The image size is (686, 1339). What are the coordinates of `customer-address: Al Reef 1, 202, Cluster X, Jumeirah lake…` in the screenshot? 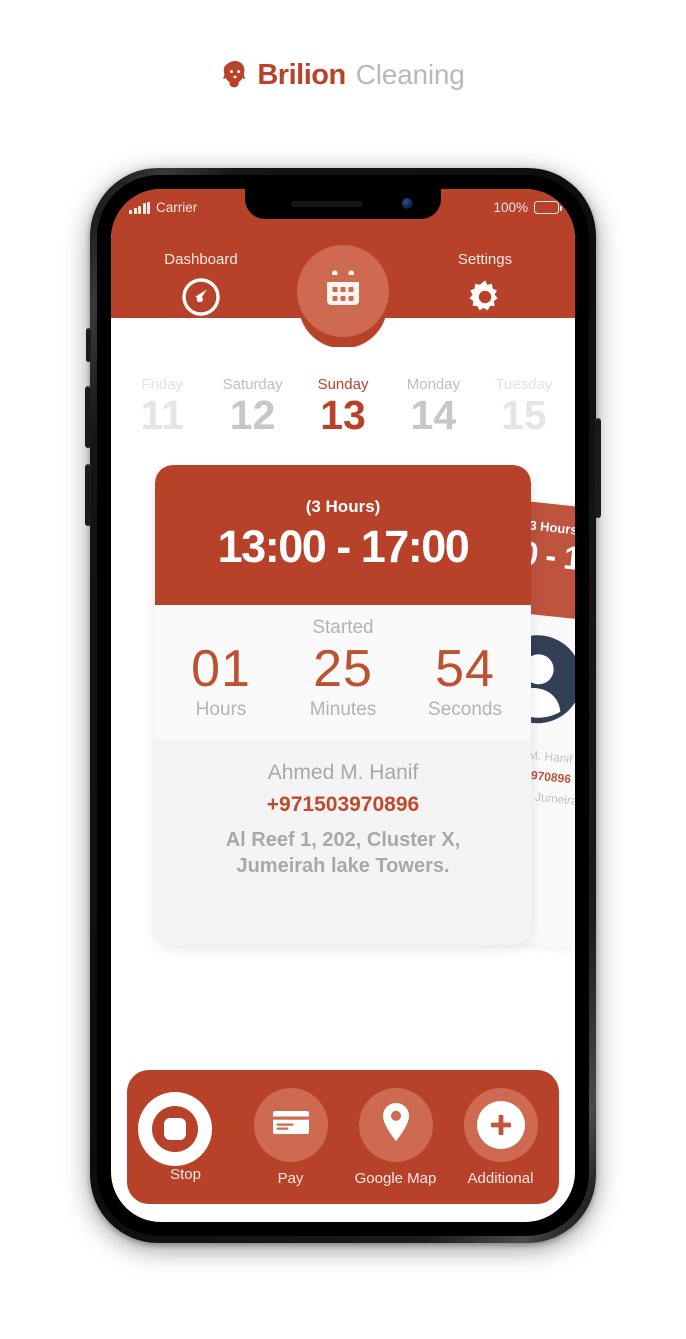 It's located at (343, 853).